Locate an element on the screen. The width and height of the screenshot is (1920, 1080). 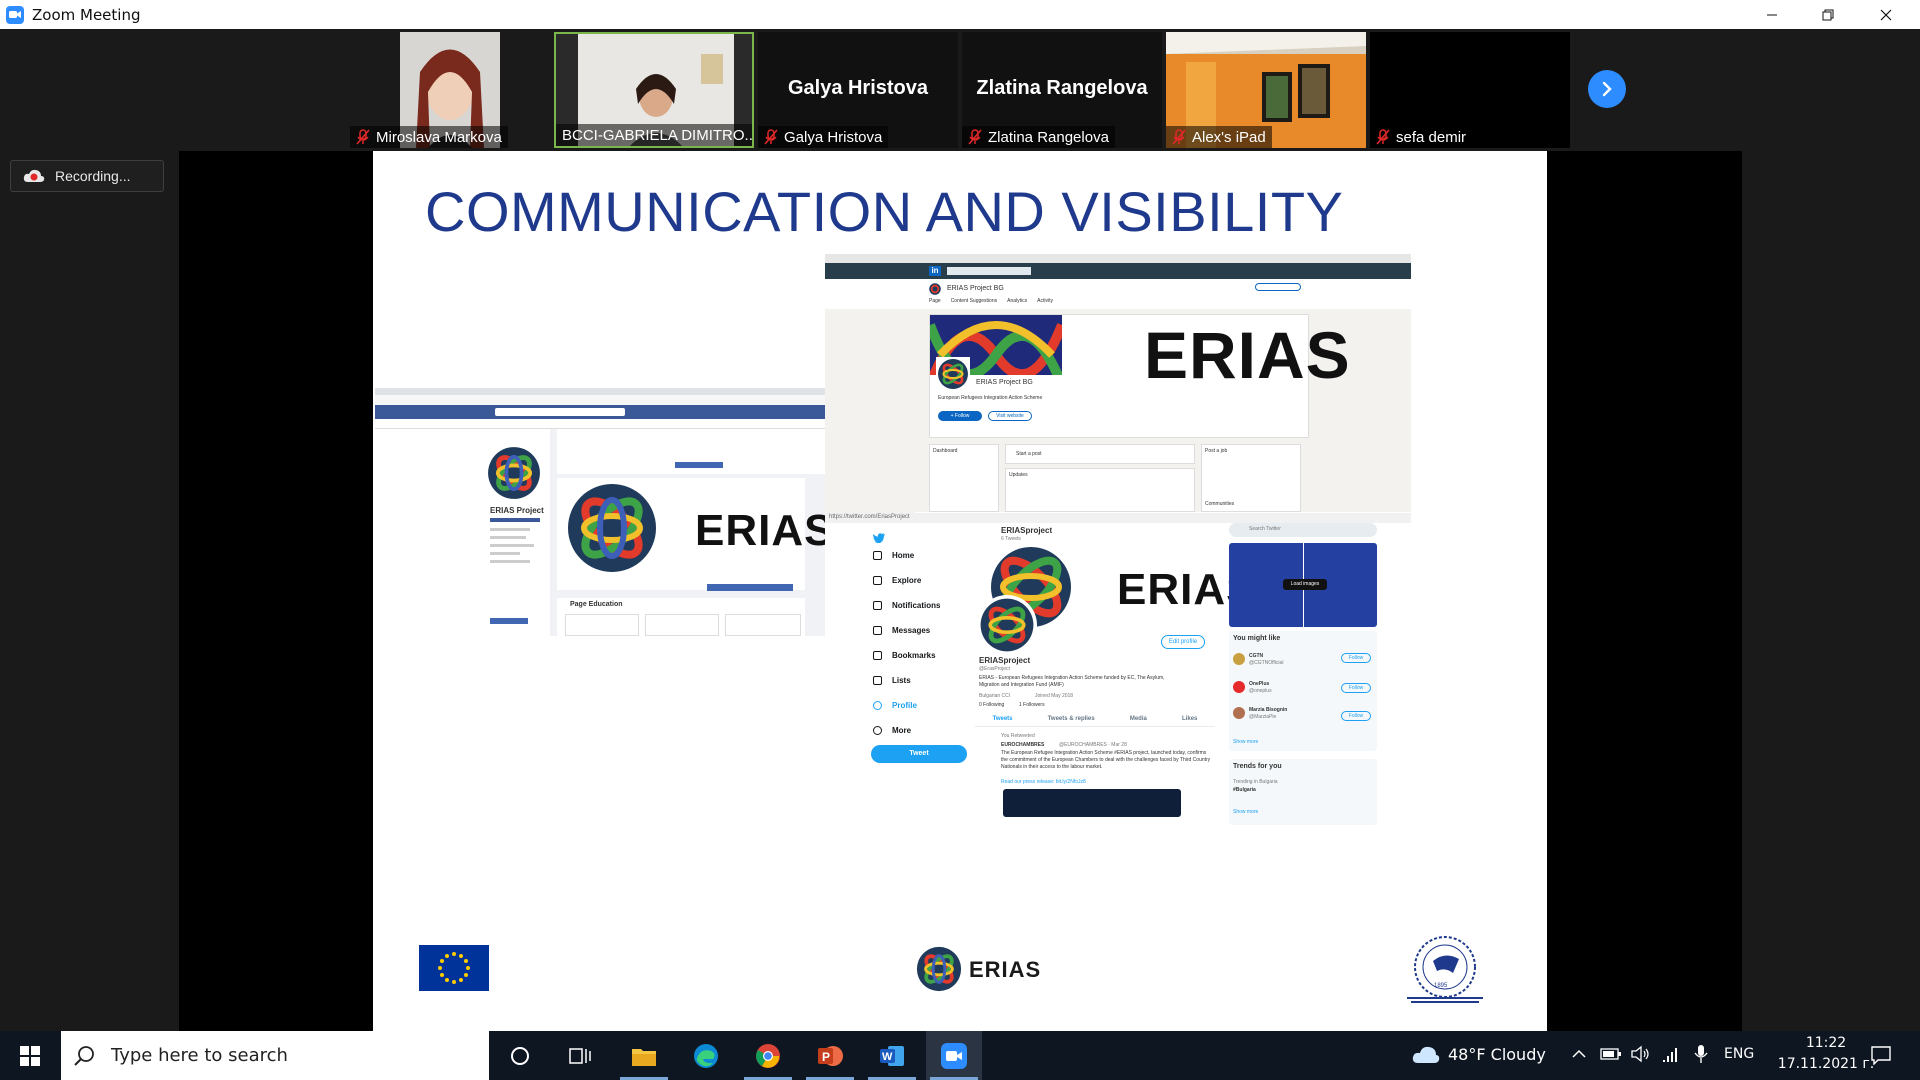
window-titlebar: Zoom Meeting is located at coordinates (960, 14).